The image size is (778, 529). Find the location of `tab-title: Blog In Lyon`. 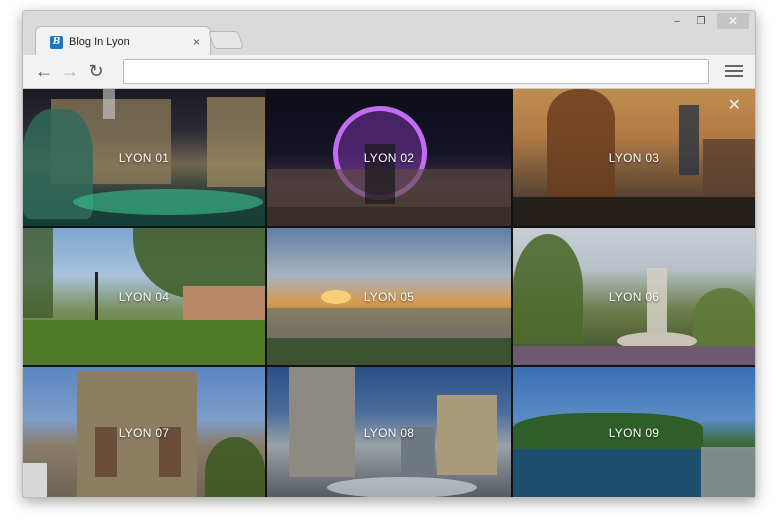

tab-title: Blog In Lyon is located at coordinates (99, 42).